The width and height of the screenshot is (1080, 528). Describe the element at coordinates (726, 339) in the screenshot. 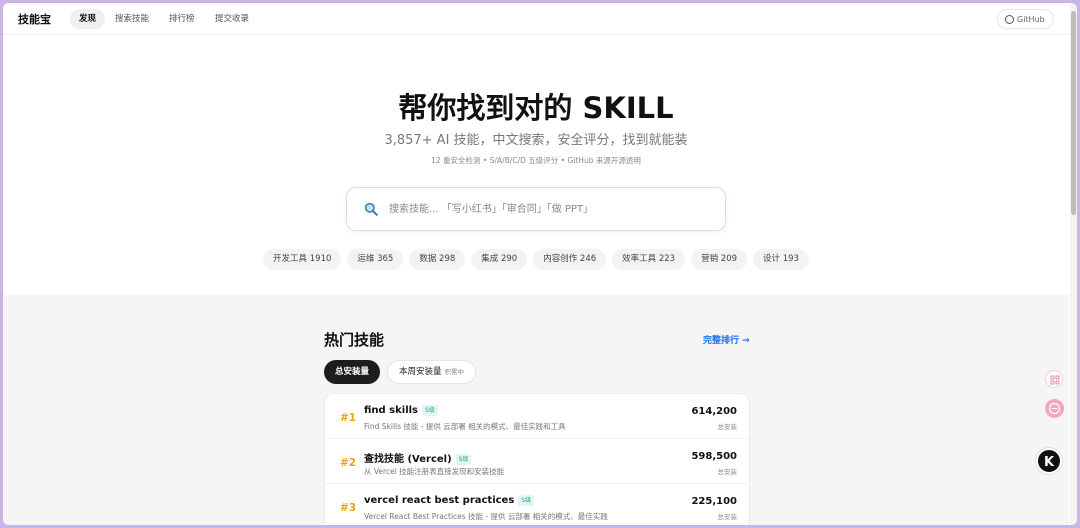

I see `full-ranking-link: 完整排行 →` at that location.